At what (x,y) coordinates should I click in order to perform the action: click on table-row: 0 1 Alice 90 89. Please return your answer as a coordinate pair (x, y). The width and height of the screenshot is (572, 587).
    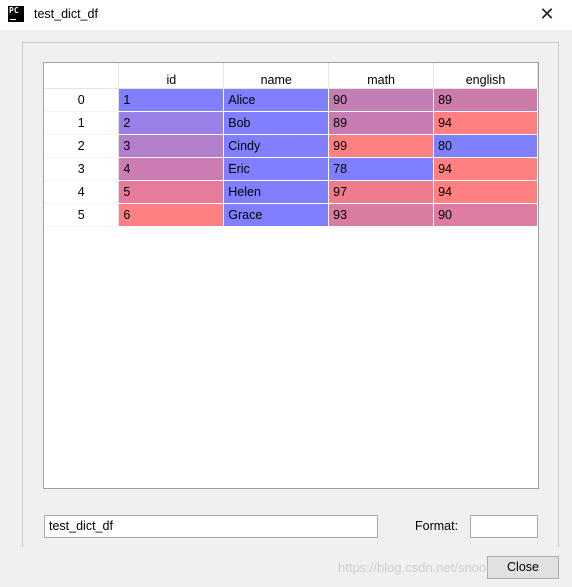
    Looking at the image, I should click on (291, 100).